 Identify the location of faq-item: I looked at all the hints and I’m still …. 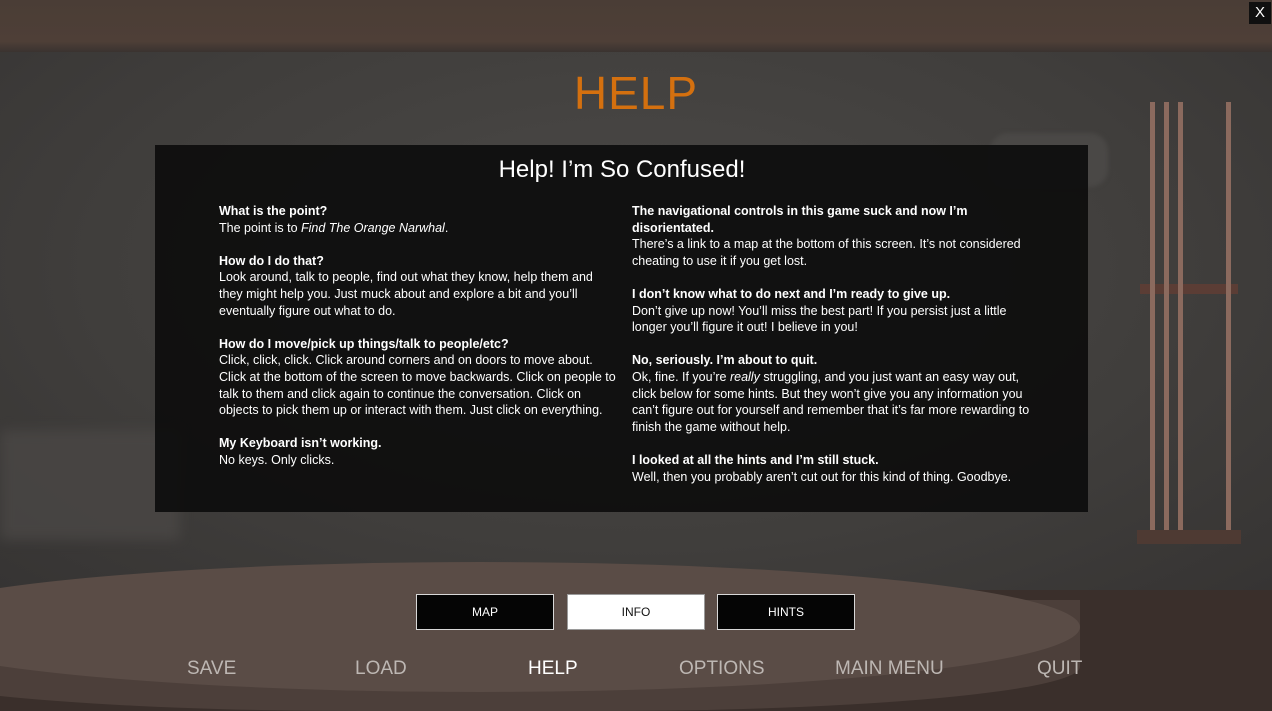
(832, 468).